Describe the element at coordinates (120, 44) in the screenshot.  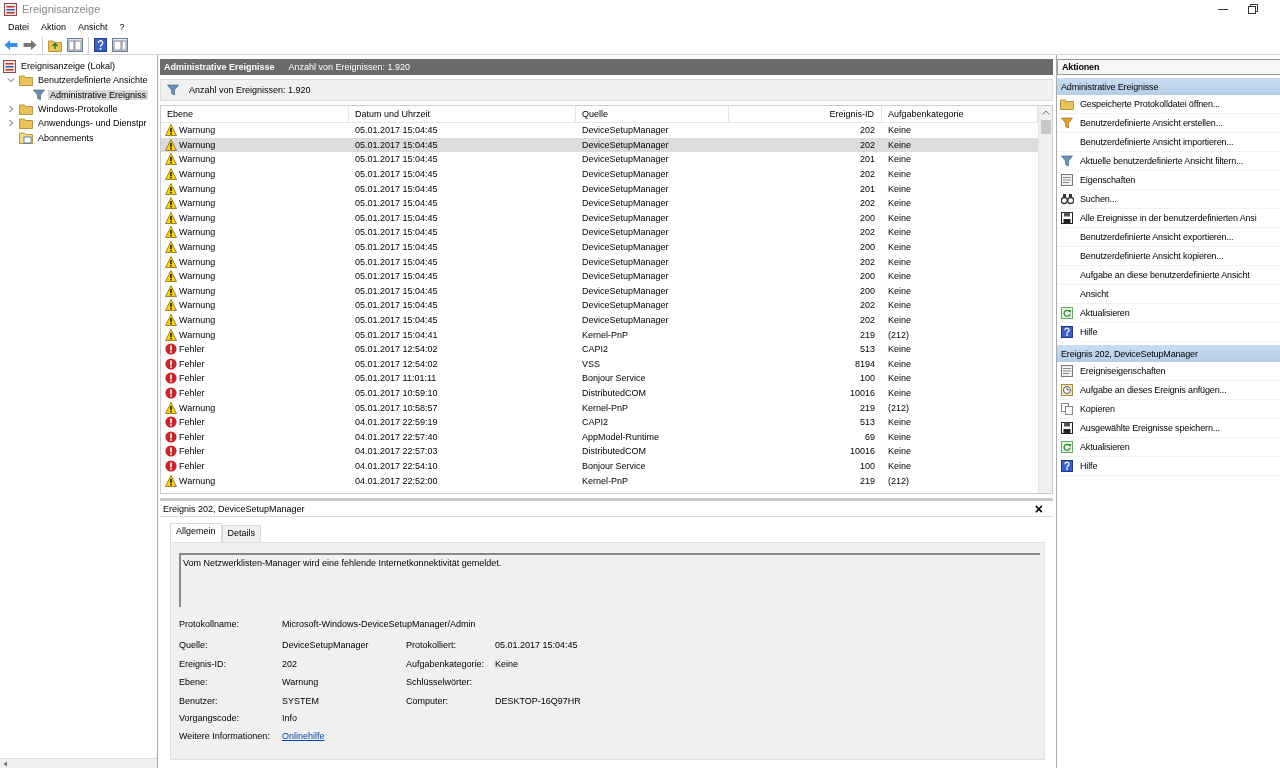
I see `action-pane-icon` at that location.